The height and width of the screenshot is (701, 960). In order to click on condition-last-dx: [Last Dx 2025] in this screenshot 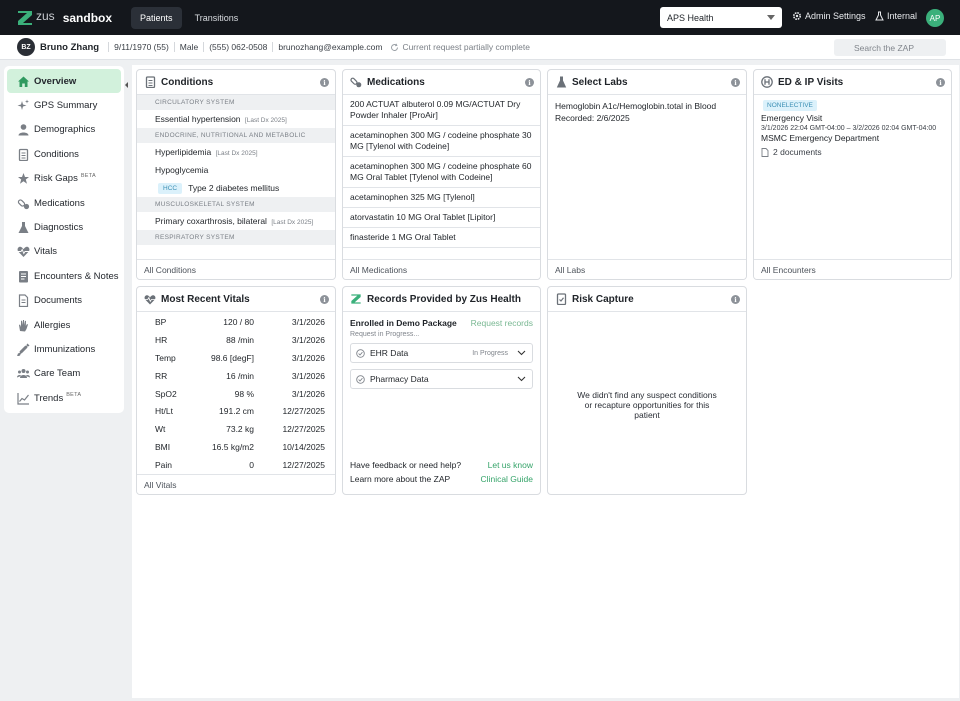, I will do `click(236, 153)`.